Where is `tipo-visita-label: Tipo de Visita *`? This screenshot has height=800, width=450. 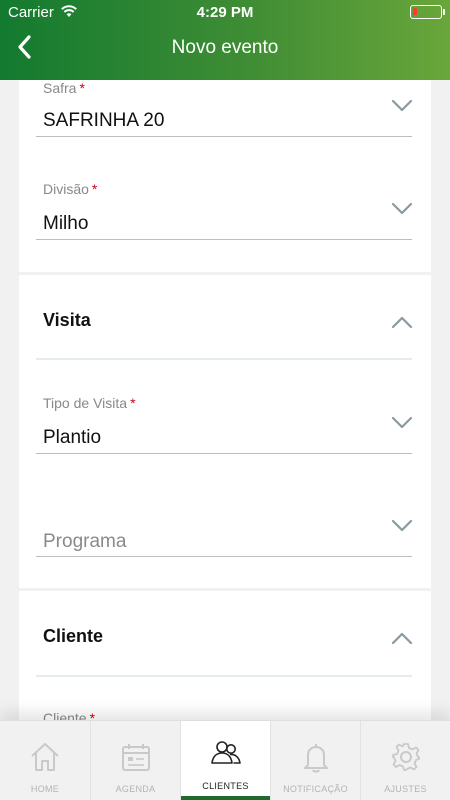
tipo-visita-label: Tipo de Visita * is located at coordinates (89, 403).